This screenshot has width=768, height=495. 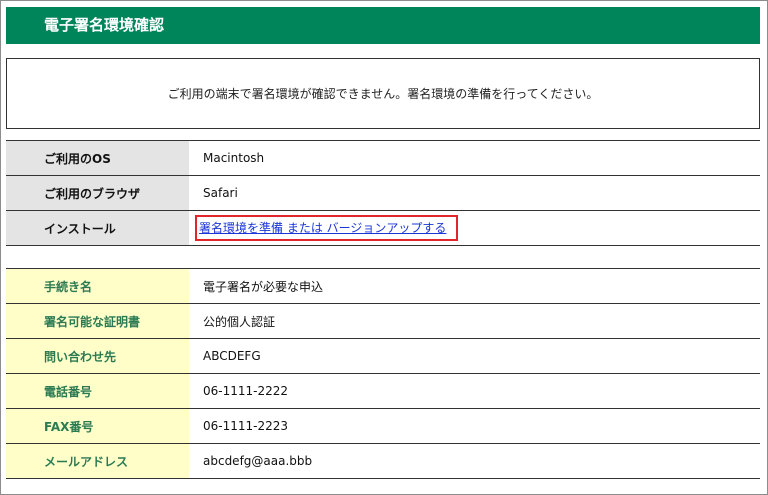 I want to click on email-label: メールアドレス, so click(x=97, y=461).